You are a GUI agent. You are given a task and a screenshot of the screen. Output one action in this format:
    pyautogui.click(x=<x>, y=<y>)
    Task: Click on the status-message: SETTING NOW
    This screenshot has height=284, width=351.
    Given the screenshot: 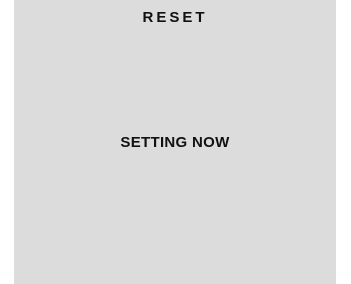 What is the action you would take?
    pyautogui.click(x=175, y=142)
    